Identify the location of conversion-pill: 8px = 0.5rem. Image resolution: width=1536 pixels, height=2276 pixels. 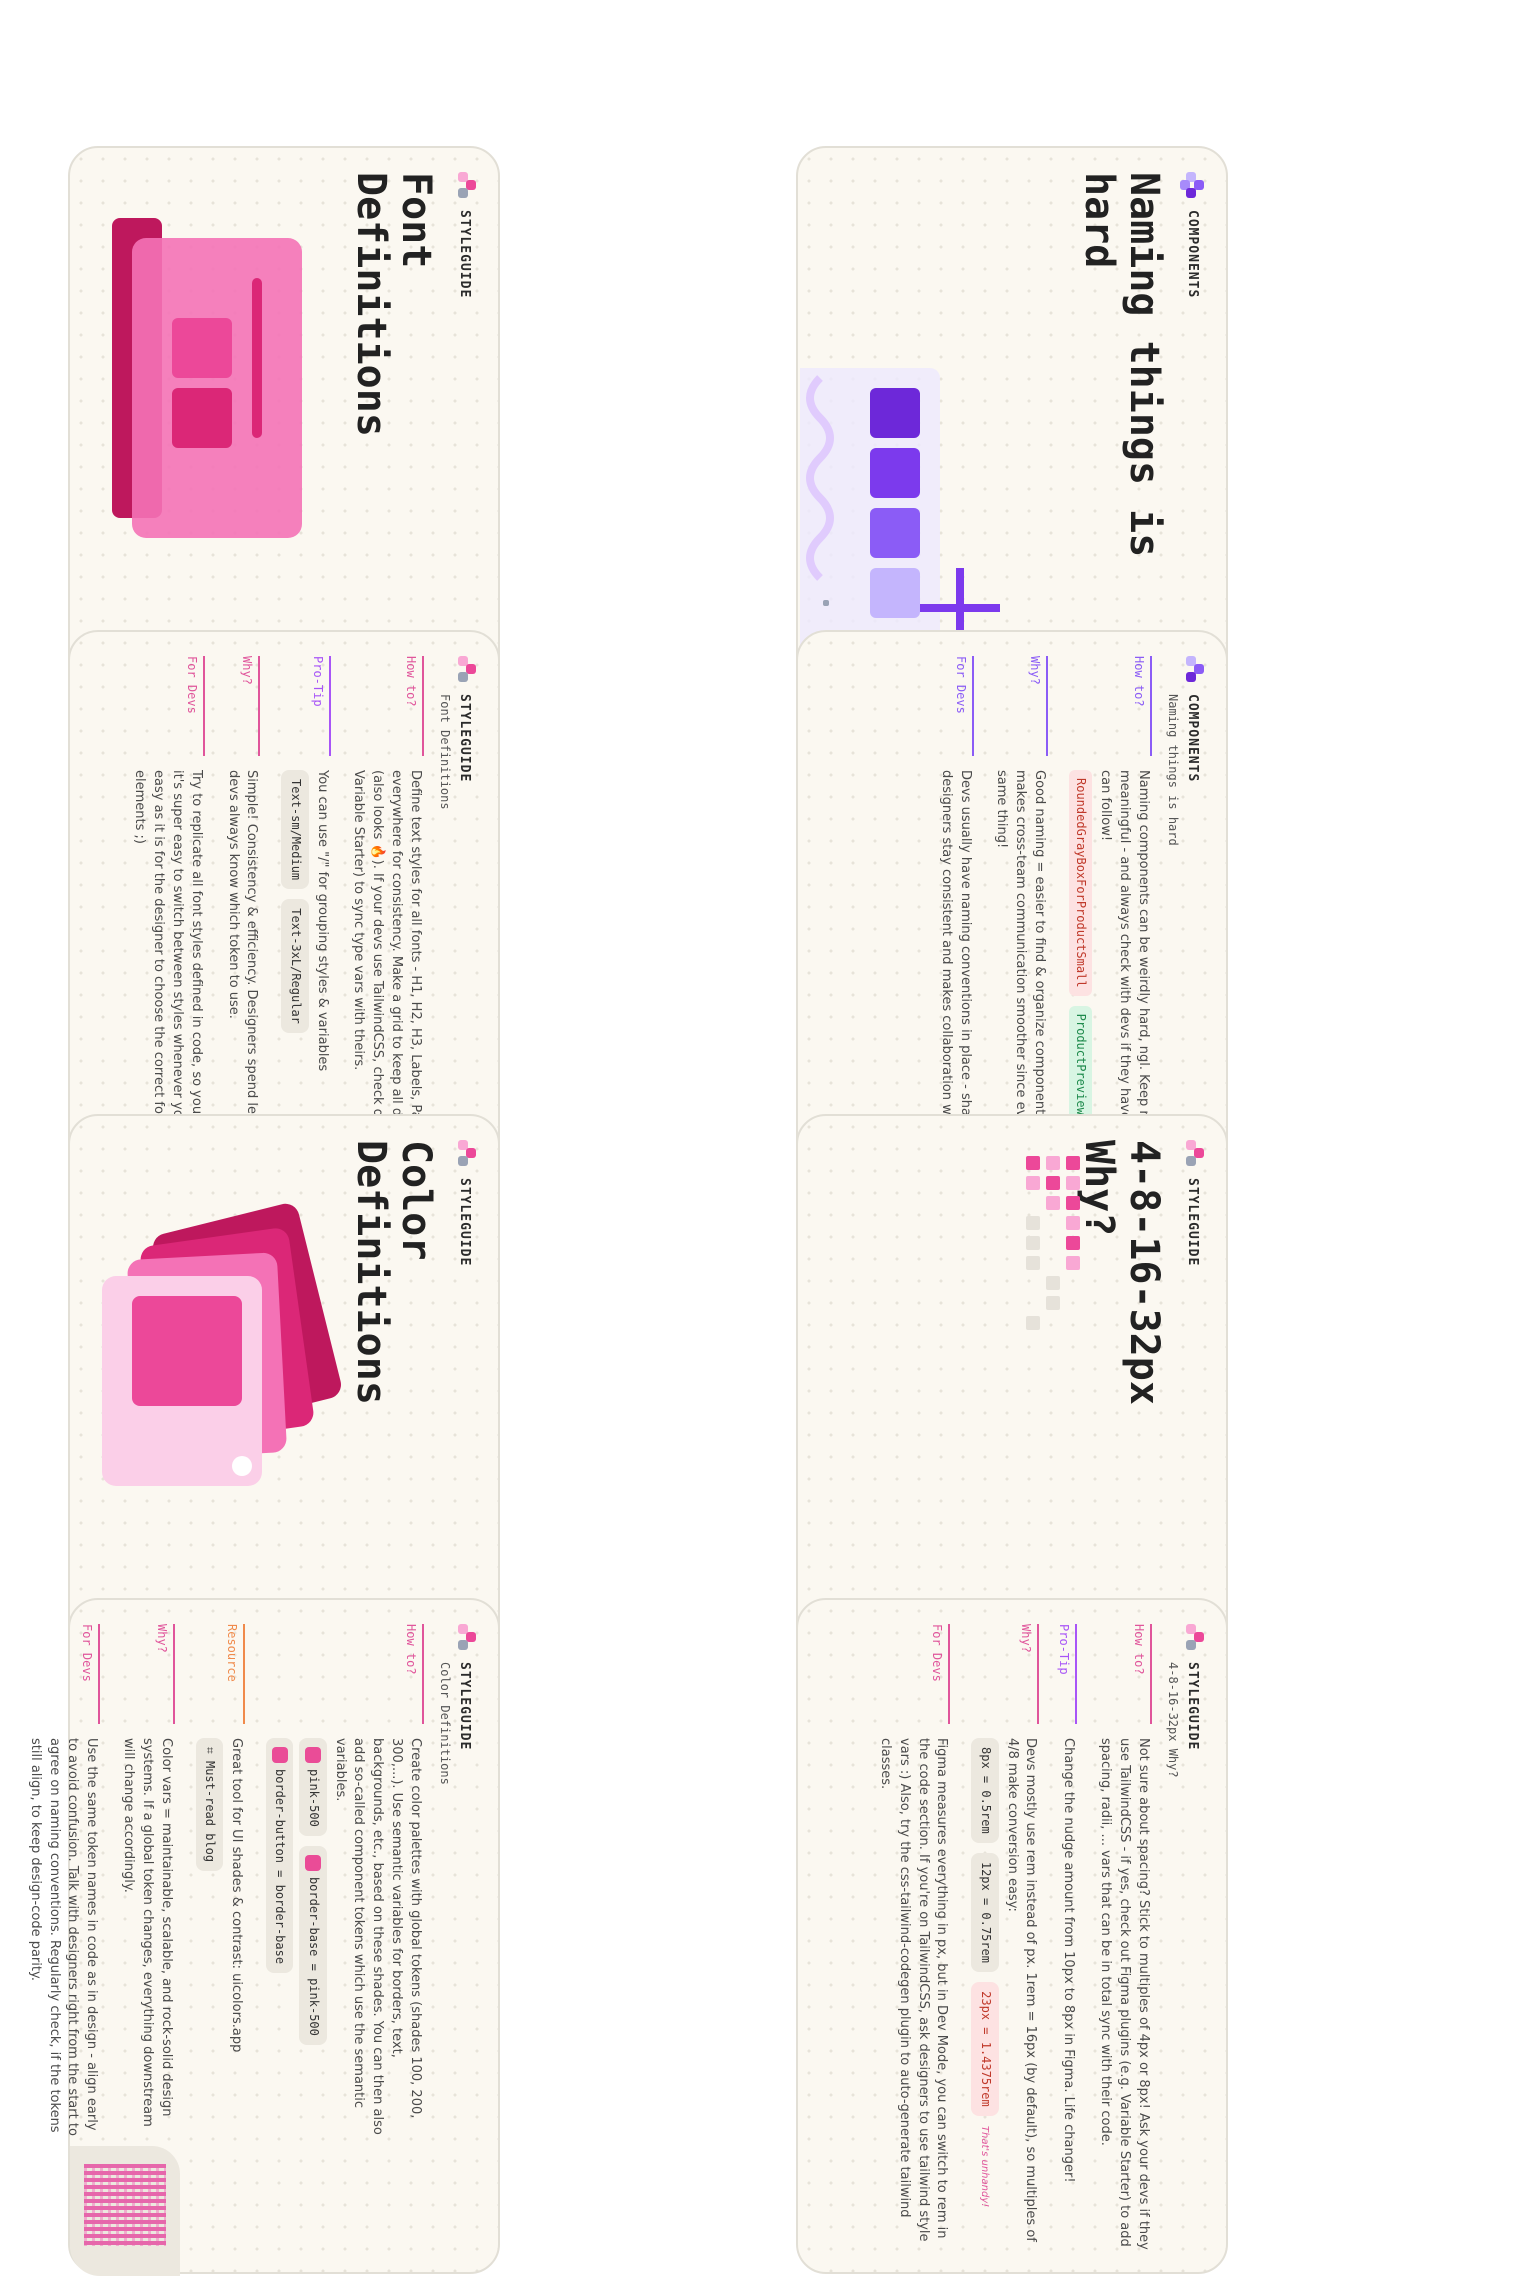
(985, 1790).